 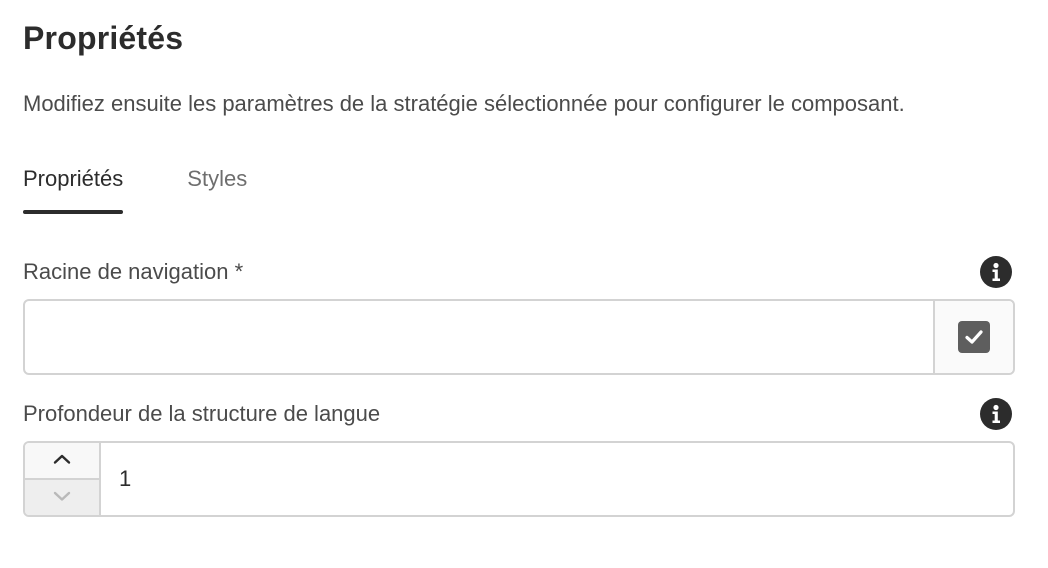 I want to click on checkmark-icon, so click(x=974, y=337).